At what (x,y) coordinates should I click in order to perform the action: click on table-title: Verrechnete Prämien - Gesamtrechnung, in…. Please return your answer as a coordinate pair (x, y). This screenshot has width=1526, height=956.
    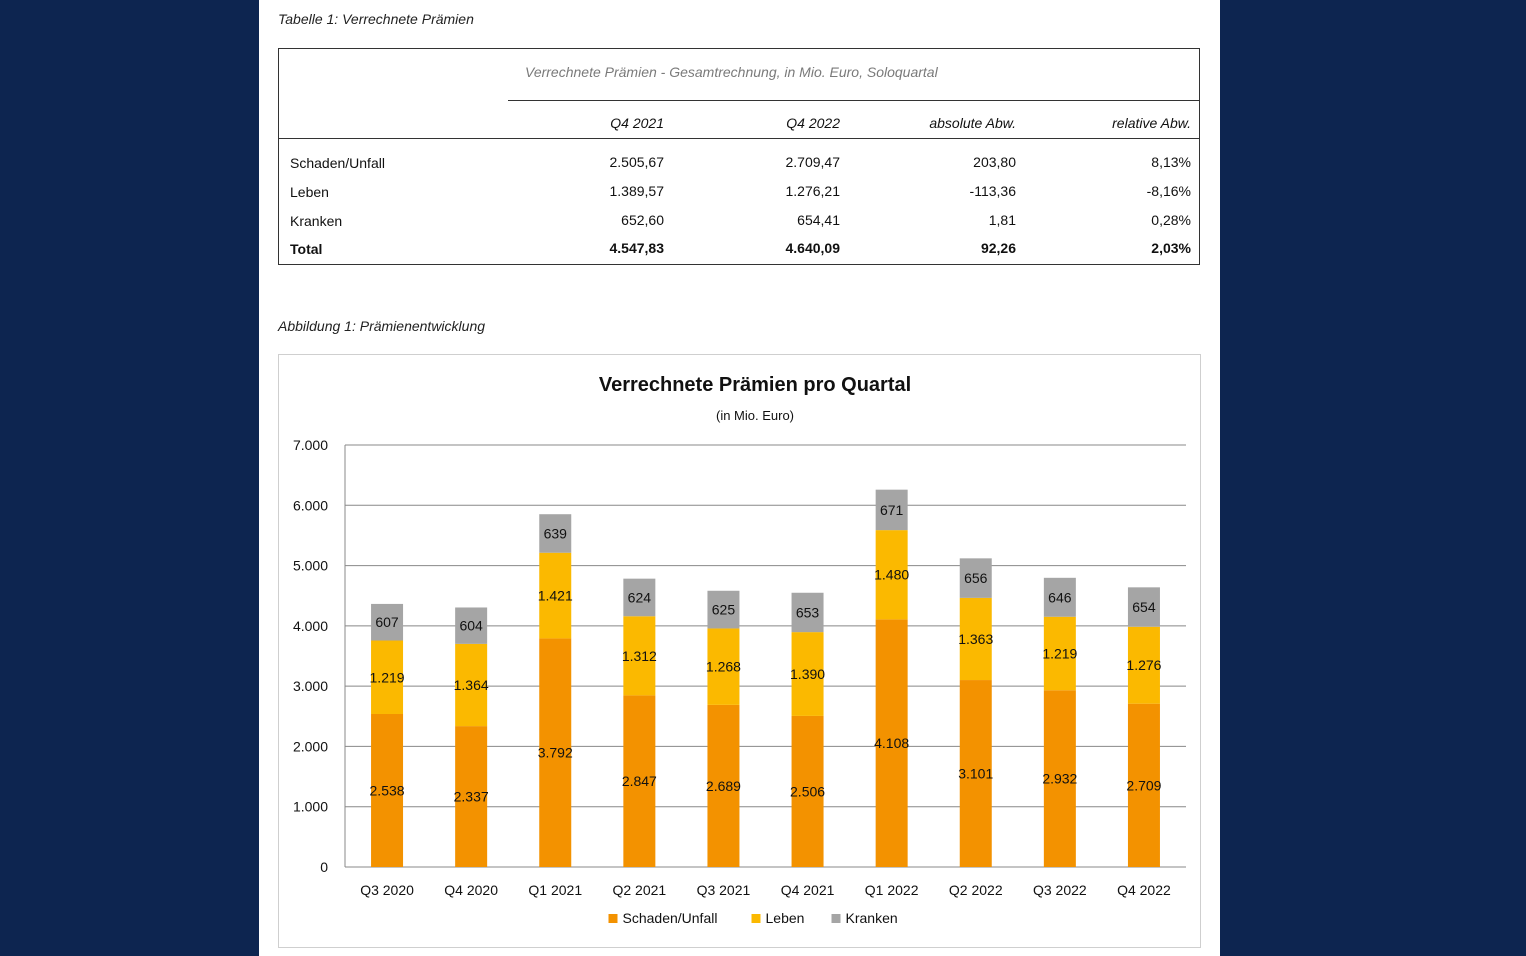
    Looking at the image, I should click on (731, 72).